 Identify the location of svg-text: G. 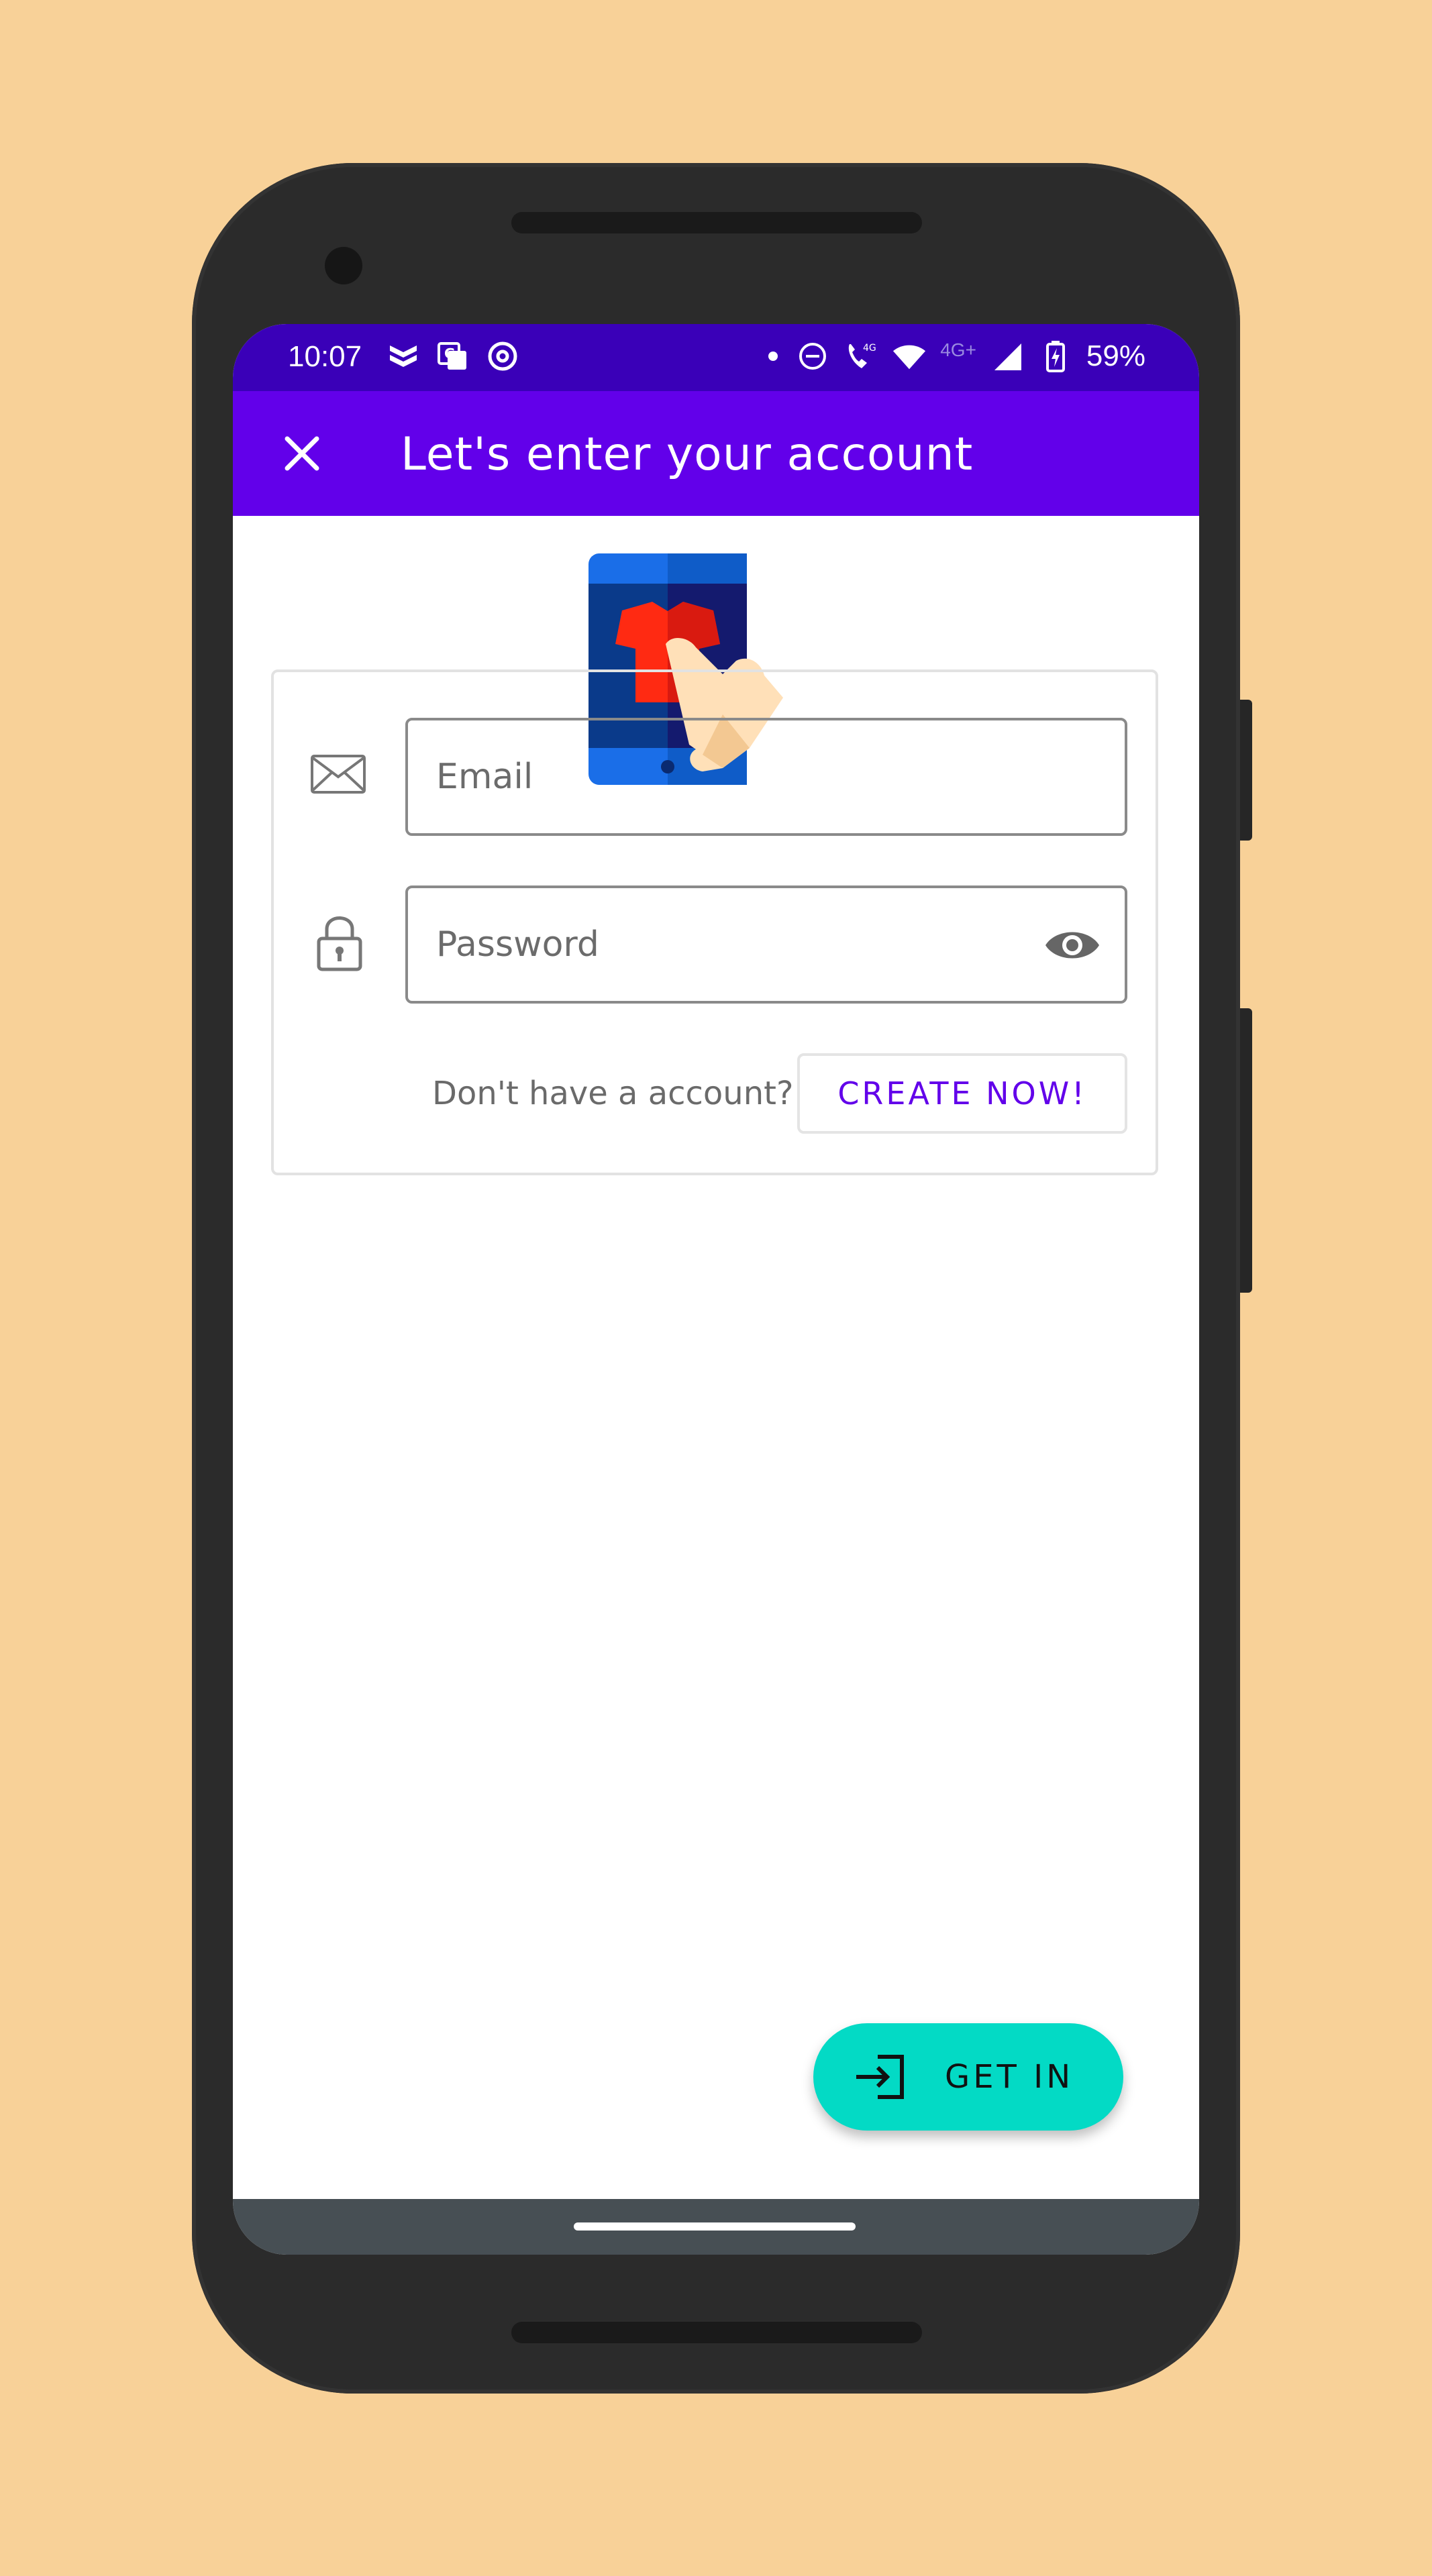
(449, 353).